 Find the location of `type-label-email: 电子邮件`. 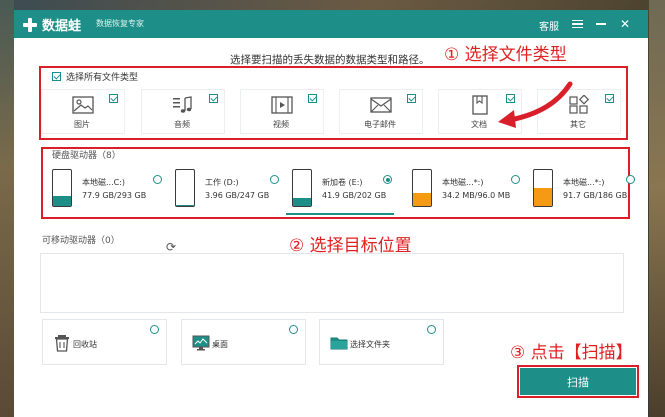

type-label-email: 电子邮件 is located at coordinates (380, 124).